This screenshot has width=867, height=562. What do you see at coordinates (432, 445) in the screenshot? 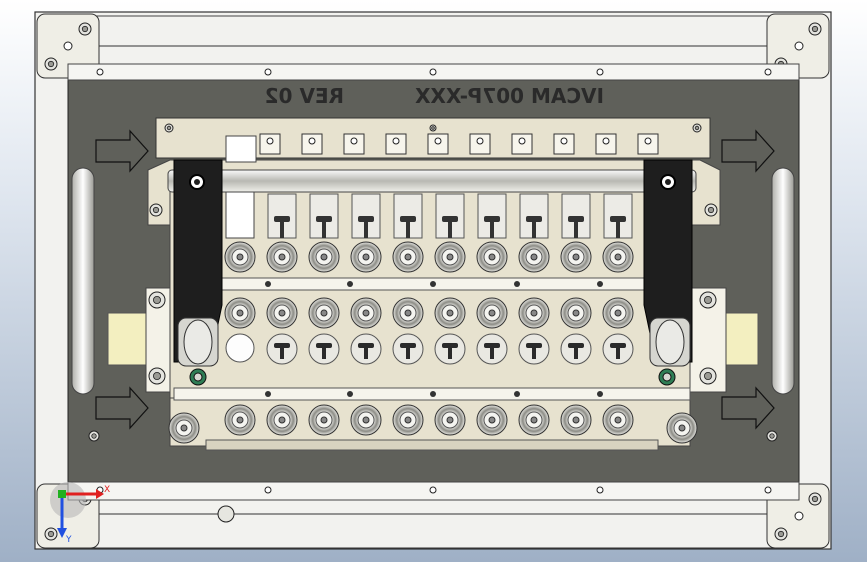
I see `fixture-foot` at bounding box center [432, 445].